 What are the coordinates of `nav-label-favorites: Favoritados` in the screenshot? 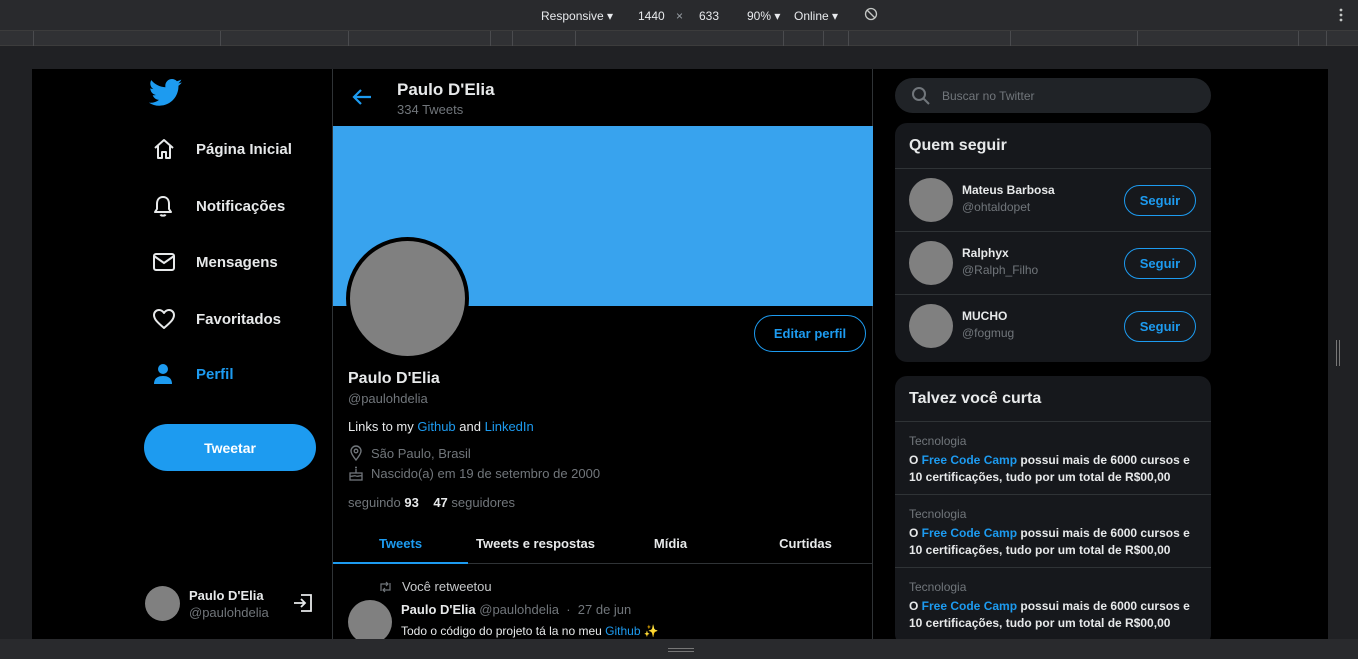 It's located at (239, 319).